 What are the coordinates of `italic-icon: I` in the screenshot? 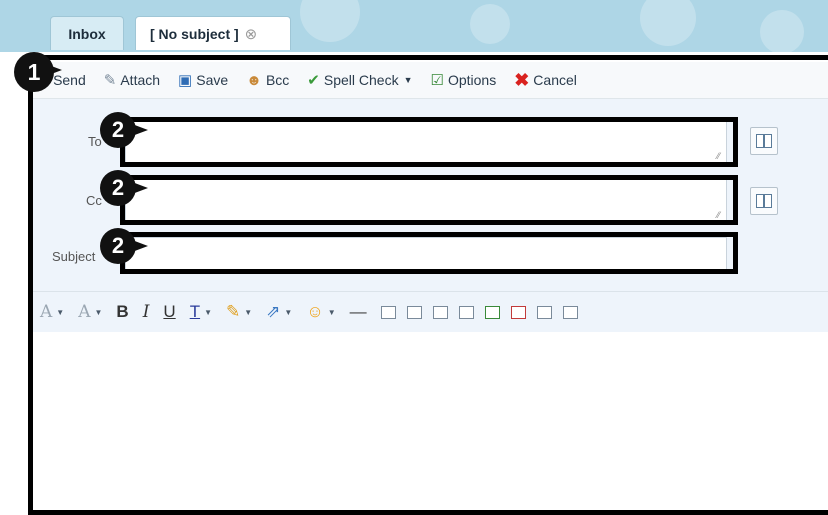 It's located at (146, 312).